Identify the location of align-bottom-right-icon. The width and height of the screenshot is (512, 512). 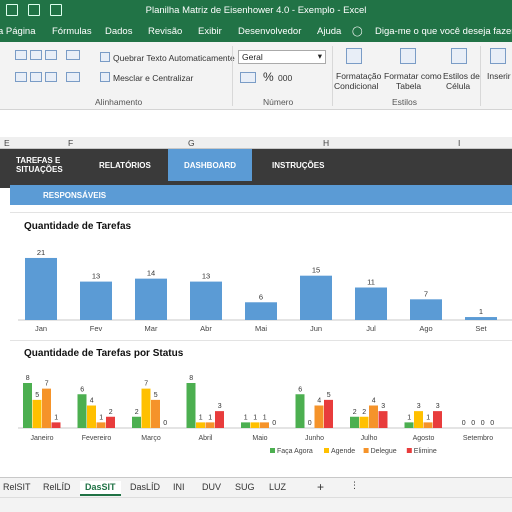
(51, 77).